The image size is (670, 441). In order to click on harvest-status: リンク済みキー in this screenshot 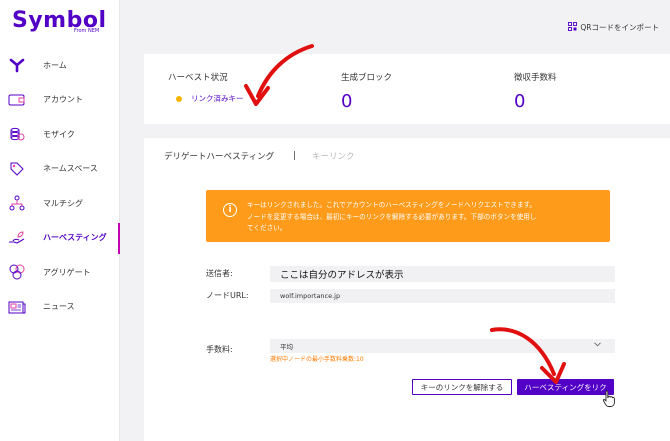, I will do `click(210, 98)`.